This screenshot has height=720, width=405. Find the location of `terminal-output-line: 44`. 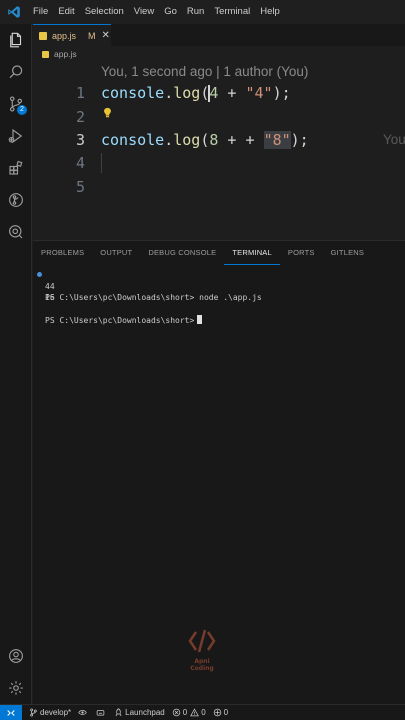

terminal-output-line: 44 is located at coordinates (50, 286).